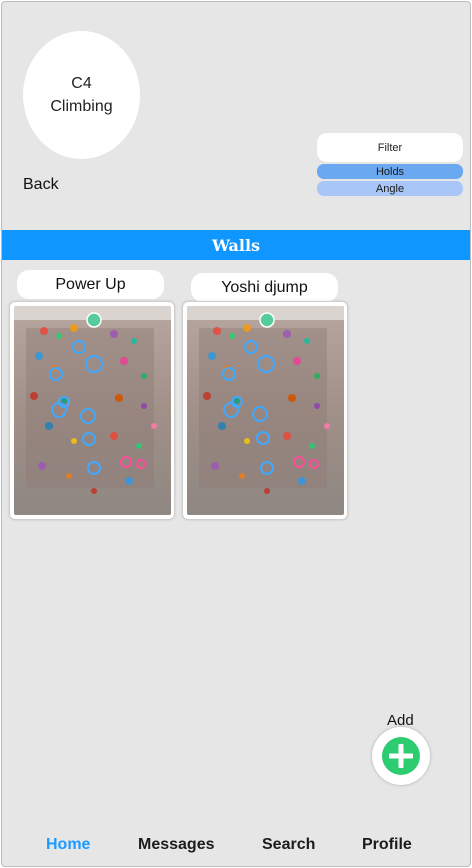 The width and height of the screenshot is (472, 868). Describe the element at coordinates (390, 171) in the screenshot. I see `filter-chip-holds: Holds` at that location.